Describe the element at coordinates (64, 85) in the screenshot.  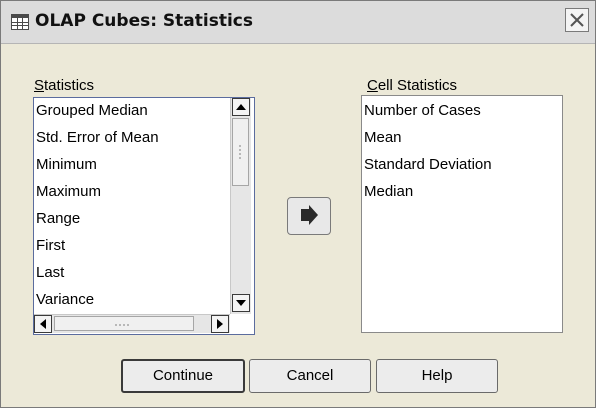
I see `statistics-label: Statistics` at that location.